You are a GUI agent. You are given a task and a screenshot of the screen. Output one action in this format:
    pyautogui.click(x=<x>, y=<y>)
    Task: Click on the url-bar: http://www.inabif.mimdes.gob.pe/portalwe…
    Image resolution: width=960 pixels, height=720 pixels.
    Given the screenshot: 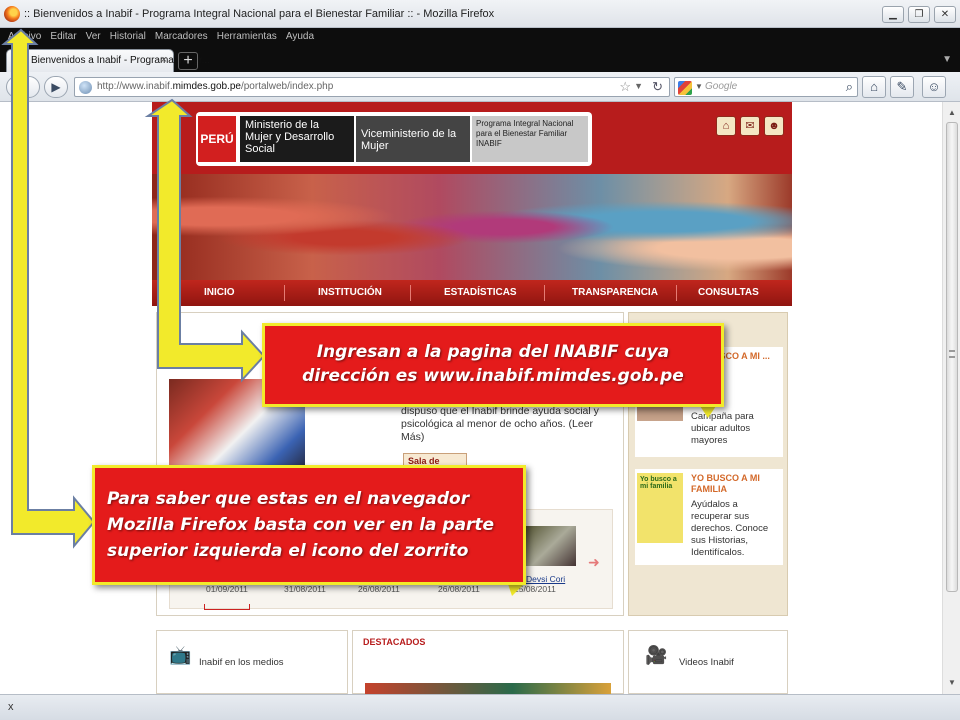 What is the action you would take?
    pyautogui.click(x=372, y=87)
    